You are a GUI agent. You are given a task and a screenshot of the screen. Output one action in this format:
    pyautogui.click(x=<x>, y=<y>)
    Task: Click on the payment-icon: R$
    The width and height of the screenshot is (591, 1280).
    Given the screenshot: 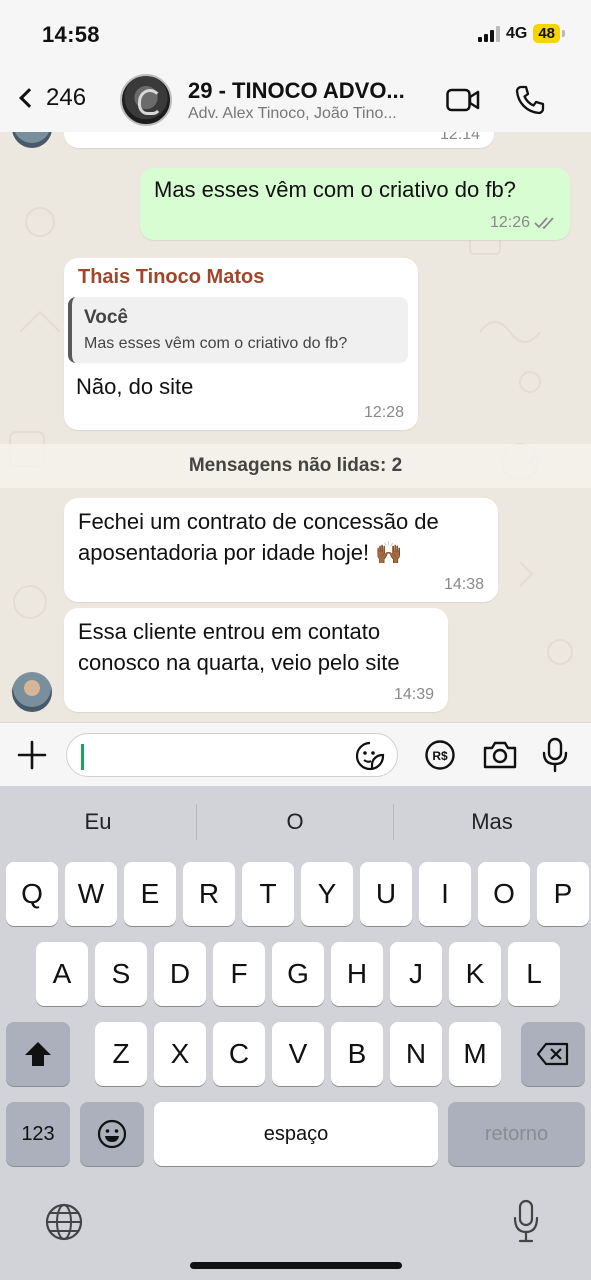 What is the action you would take?
    pyautogui.click(x=440, y=755)
    